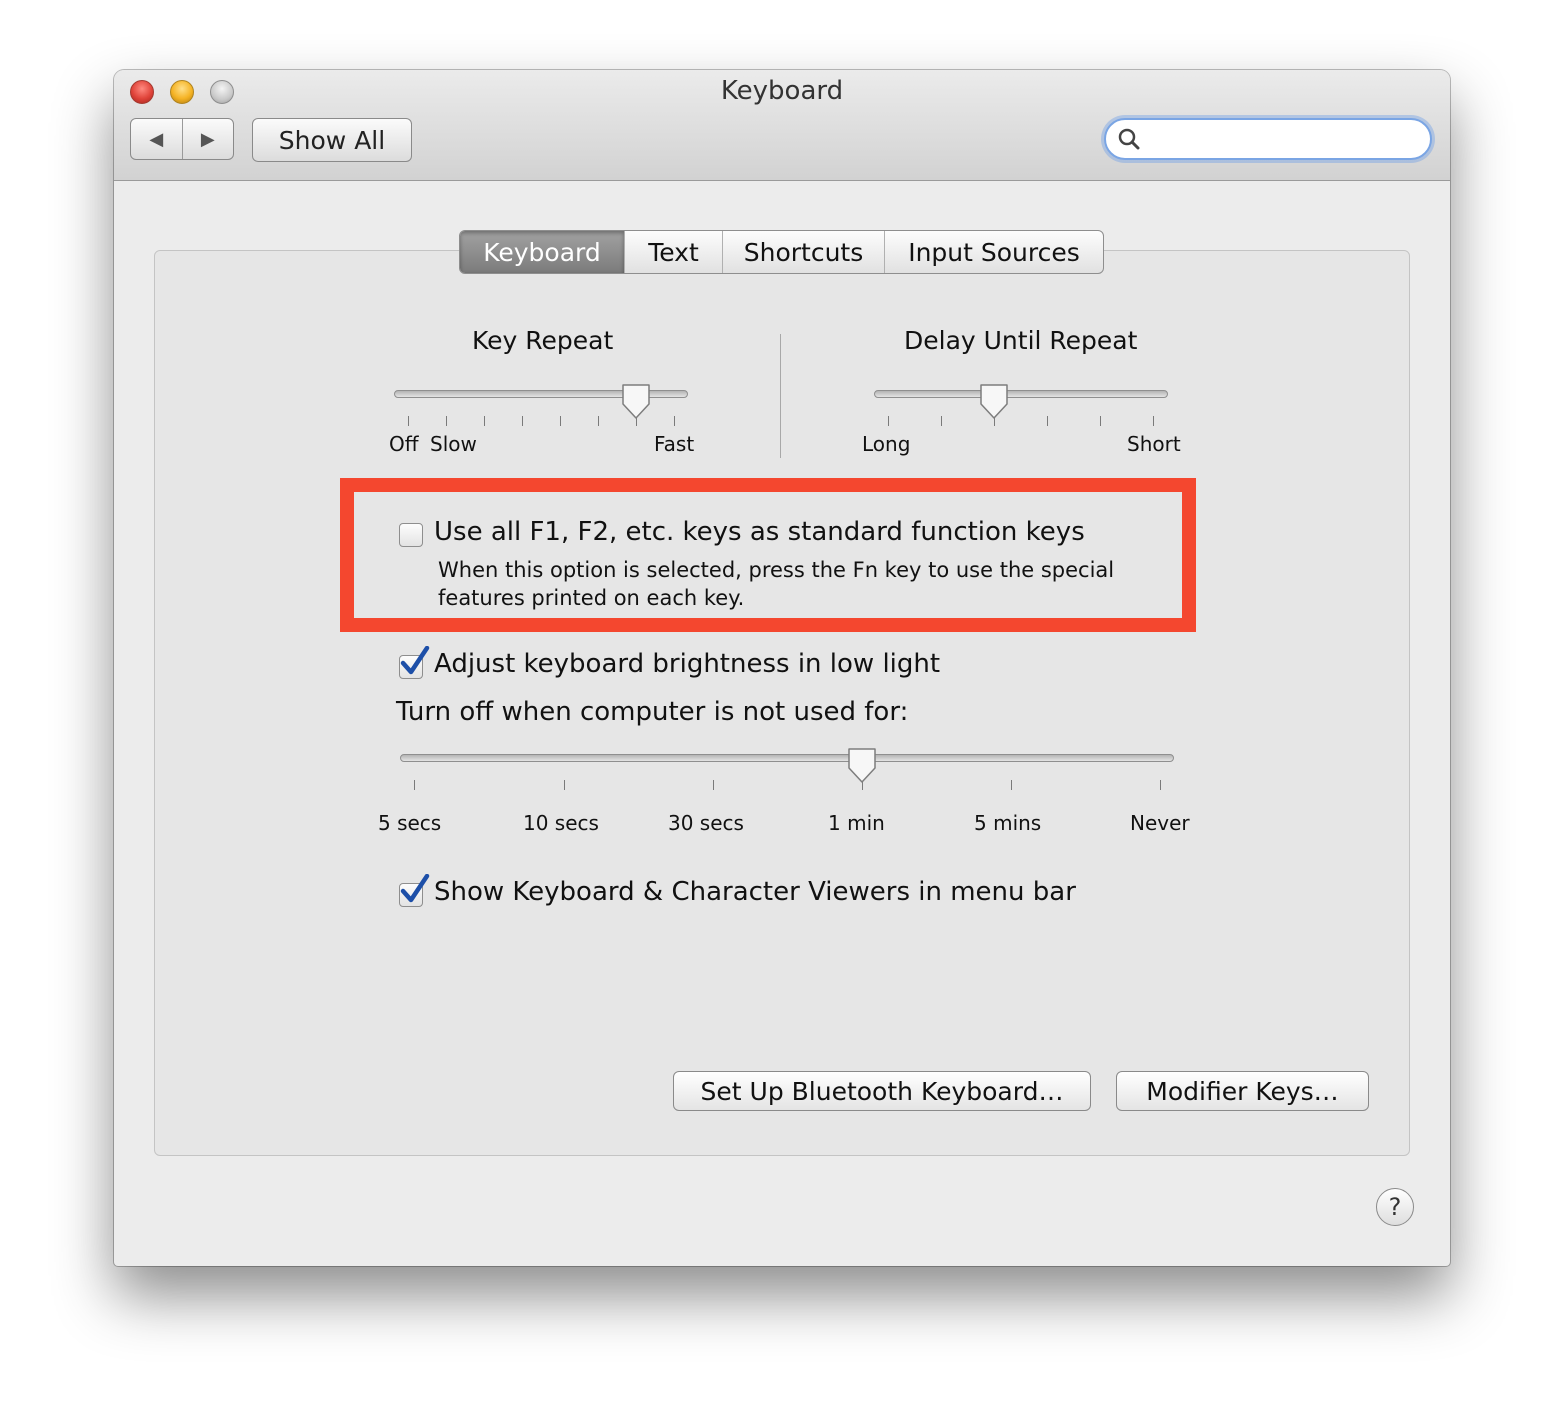 The width and height of the screenshot is (1564, 1424). I want to click on tab-shortcuts: Shortcuts, so click(803, 252).